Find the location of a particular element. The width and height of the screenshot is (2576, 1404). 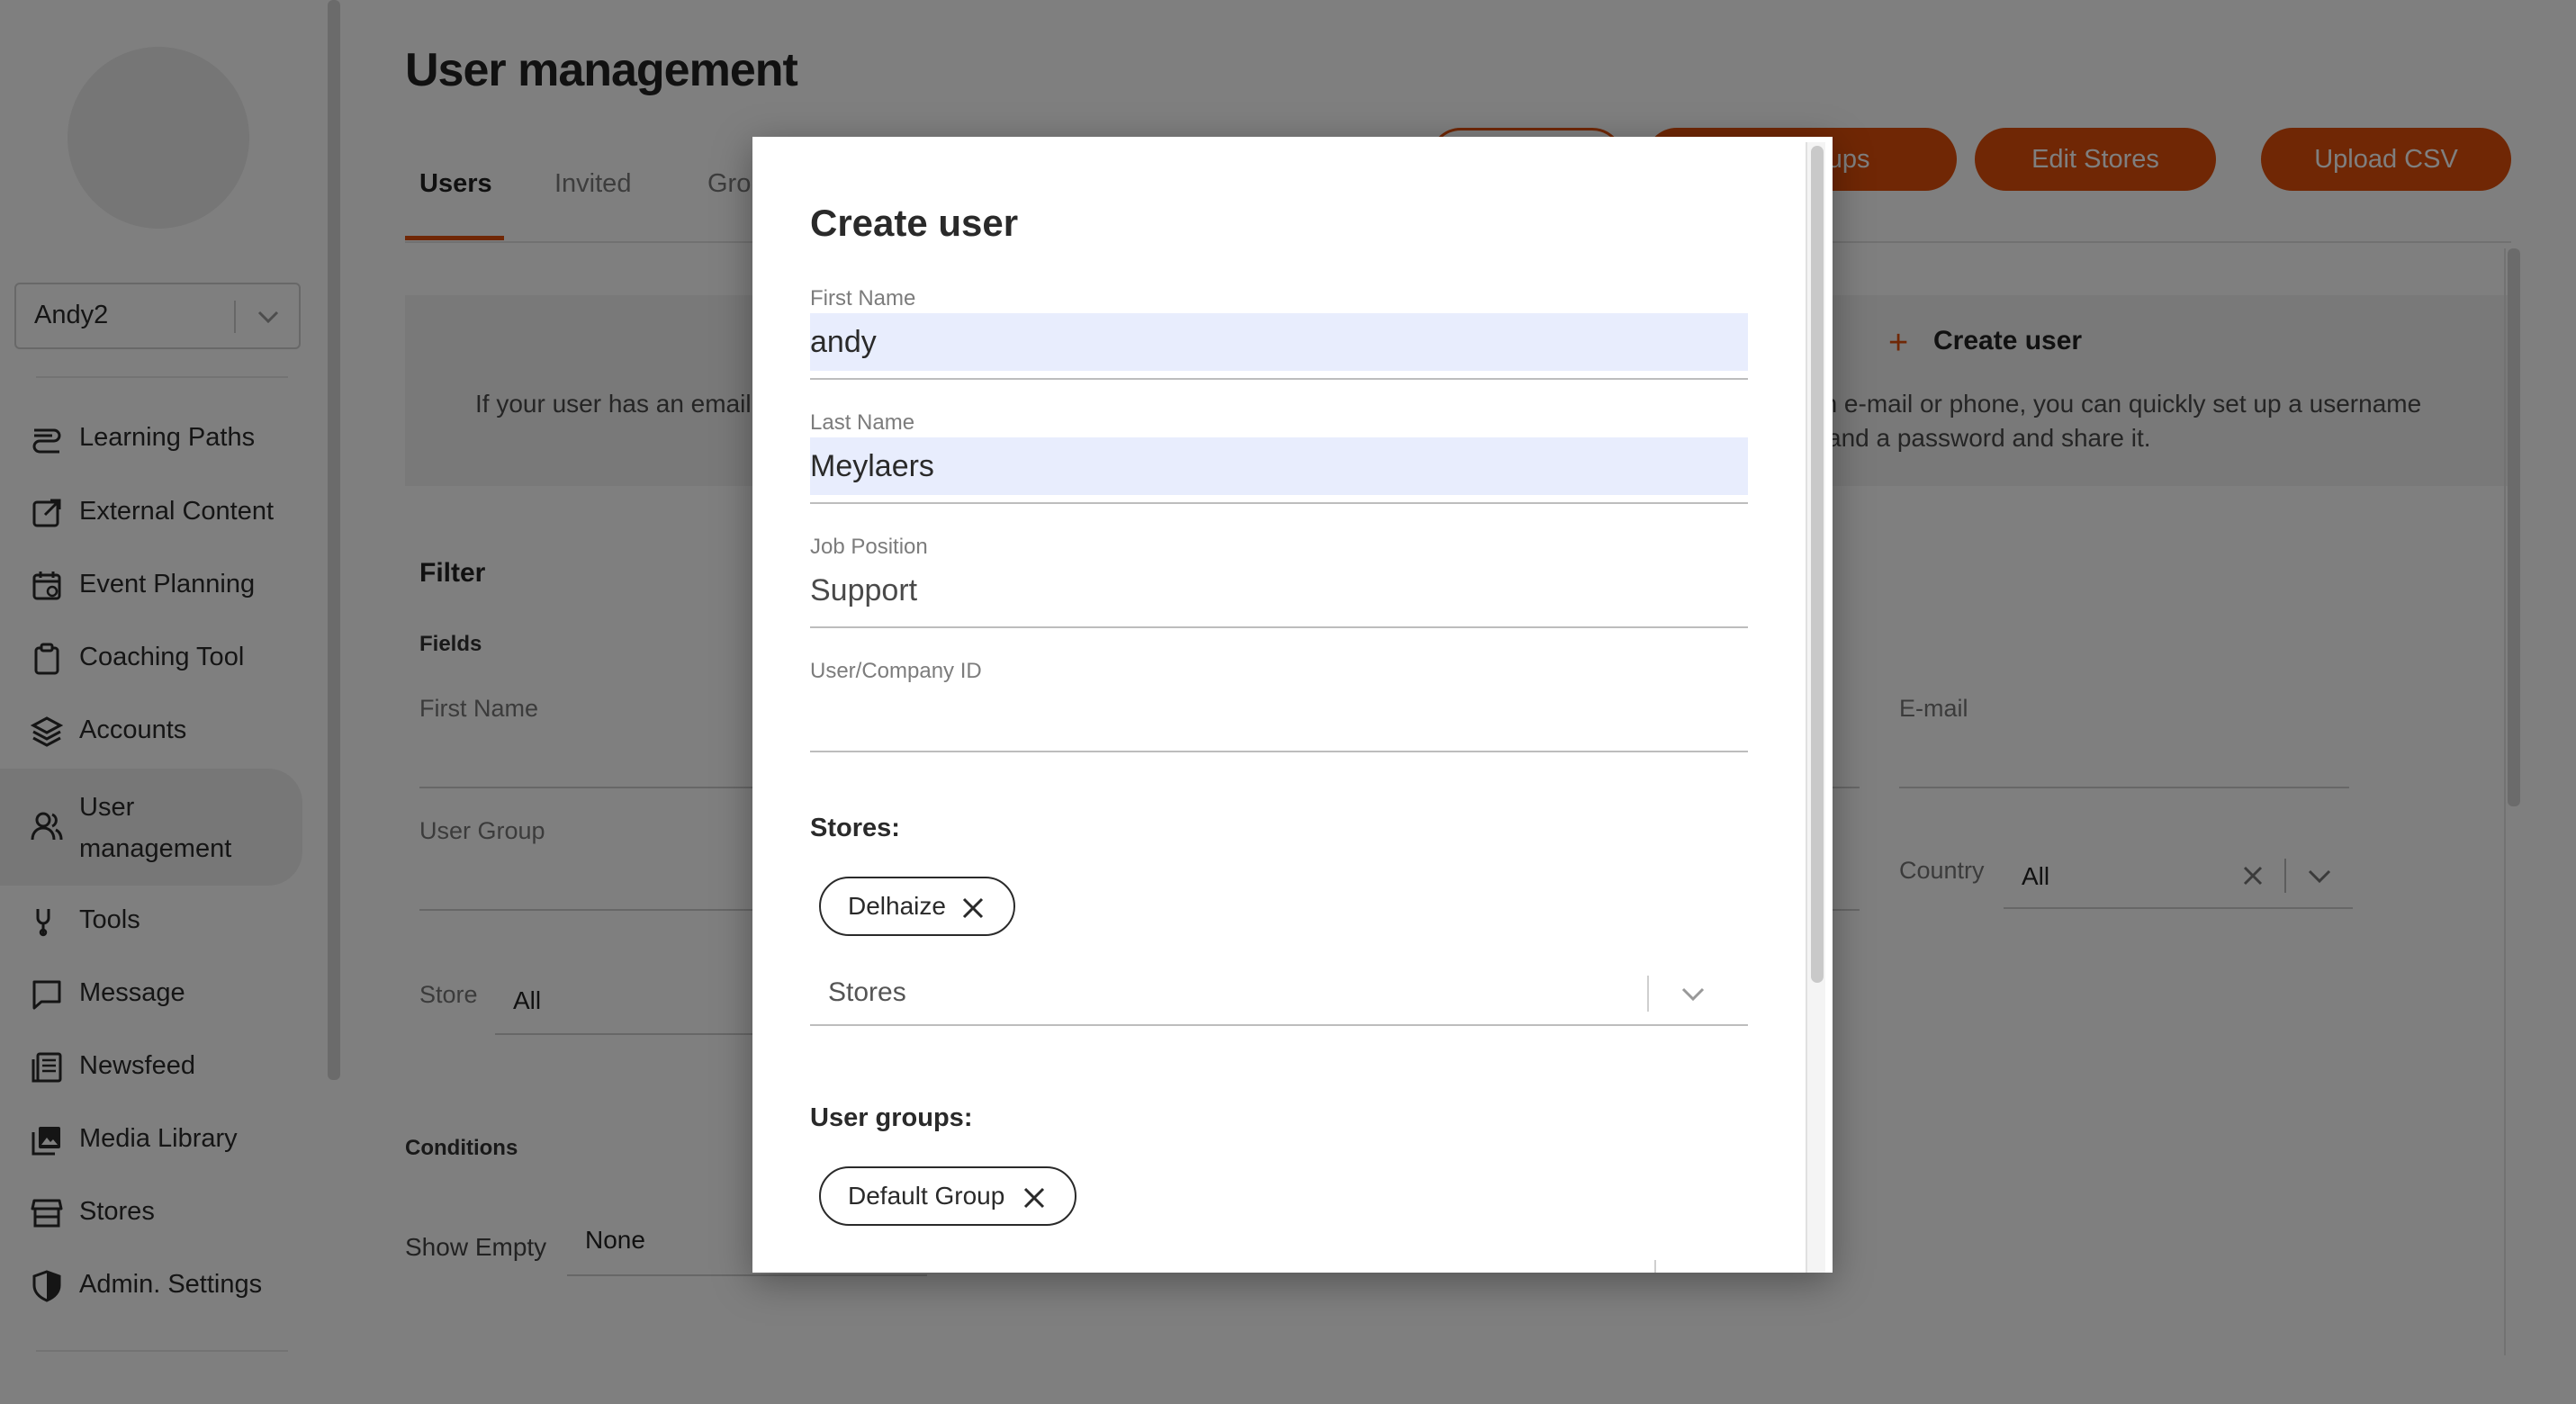

last-name-input: Meylaers is located at coordinates (1279, 466).